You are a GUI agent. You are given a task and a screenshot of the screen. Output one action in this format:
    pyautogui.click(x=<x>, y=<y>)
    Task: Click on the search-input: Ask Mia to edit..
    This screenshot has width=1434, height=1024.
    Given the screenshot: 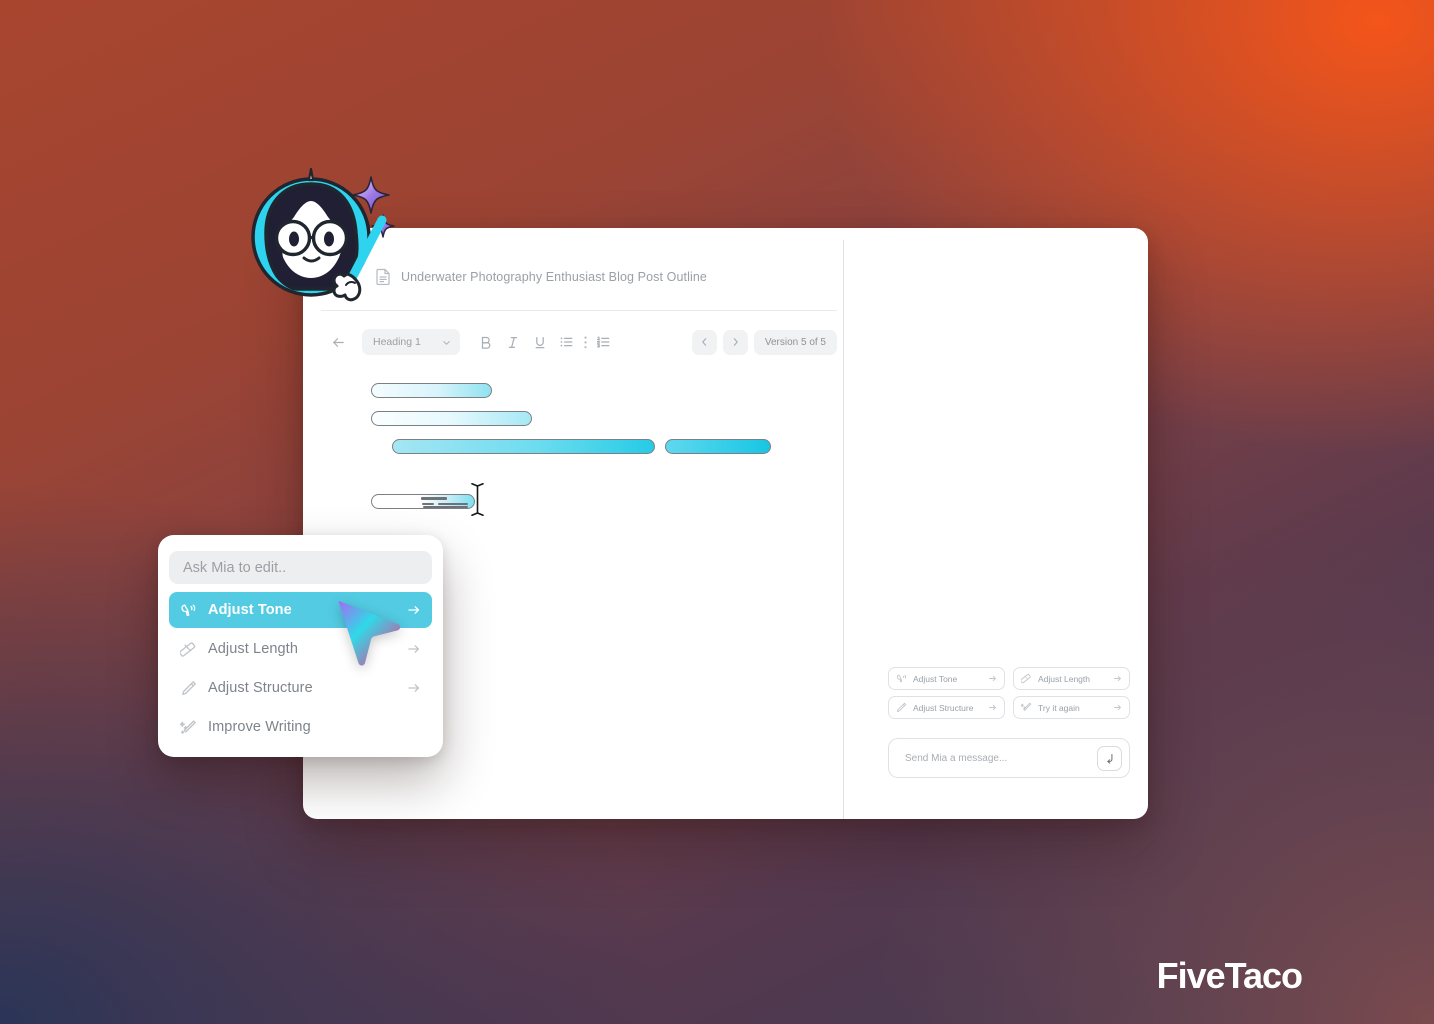 What is the action you would take?
    pyautogui.click(x=300, y=567)
    